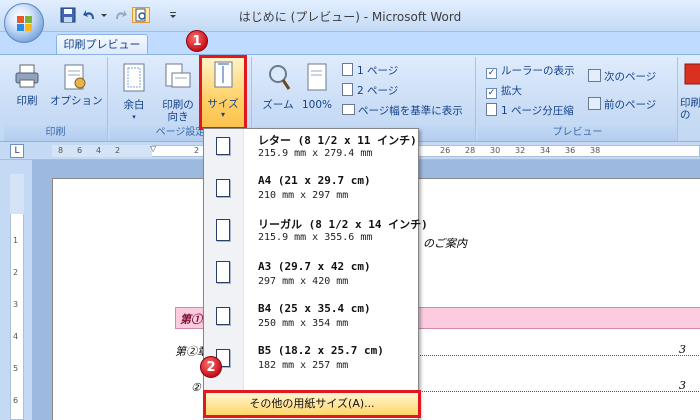 This screenshot has height=420, width=700. What do you see at coordinates (692, 74) in the screenshot?
I see `close-preview-icon` at bounding box center [692, 74].